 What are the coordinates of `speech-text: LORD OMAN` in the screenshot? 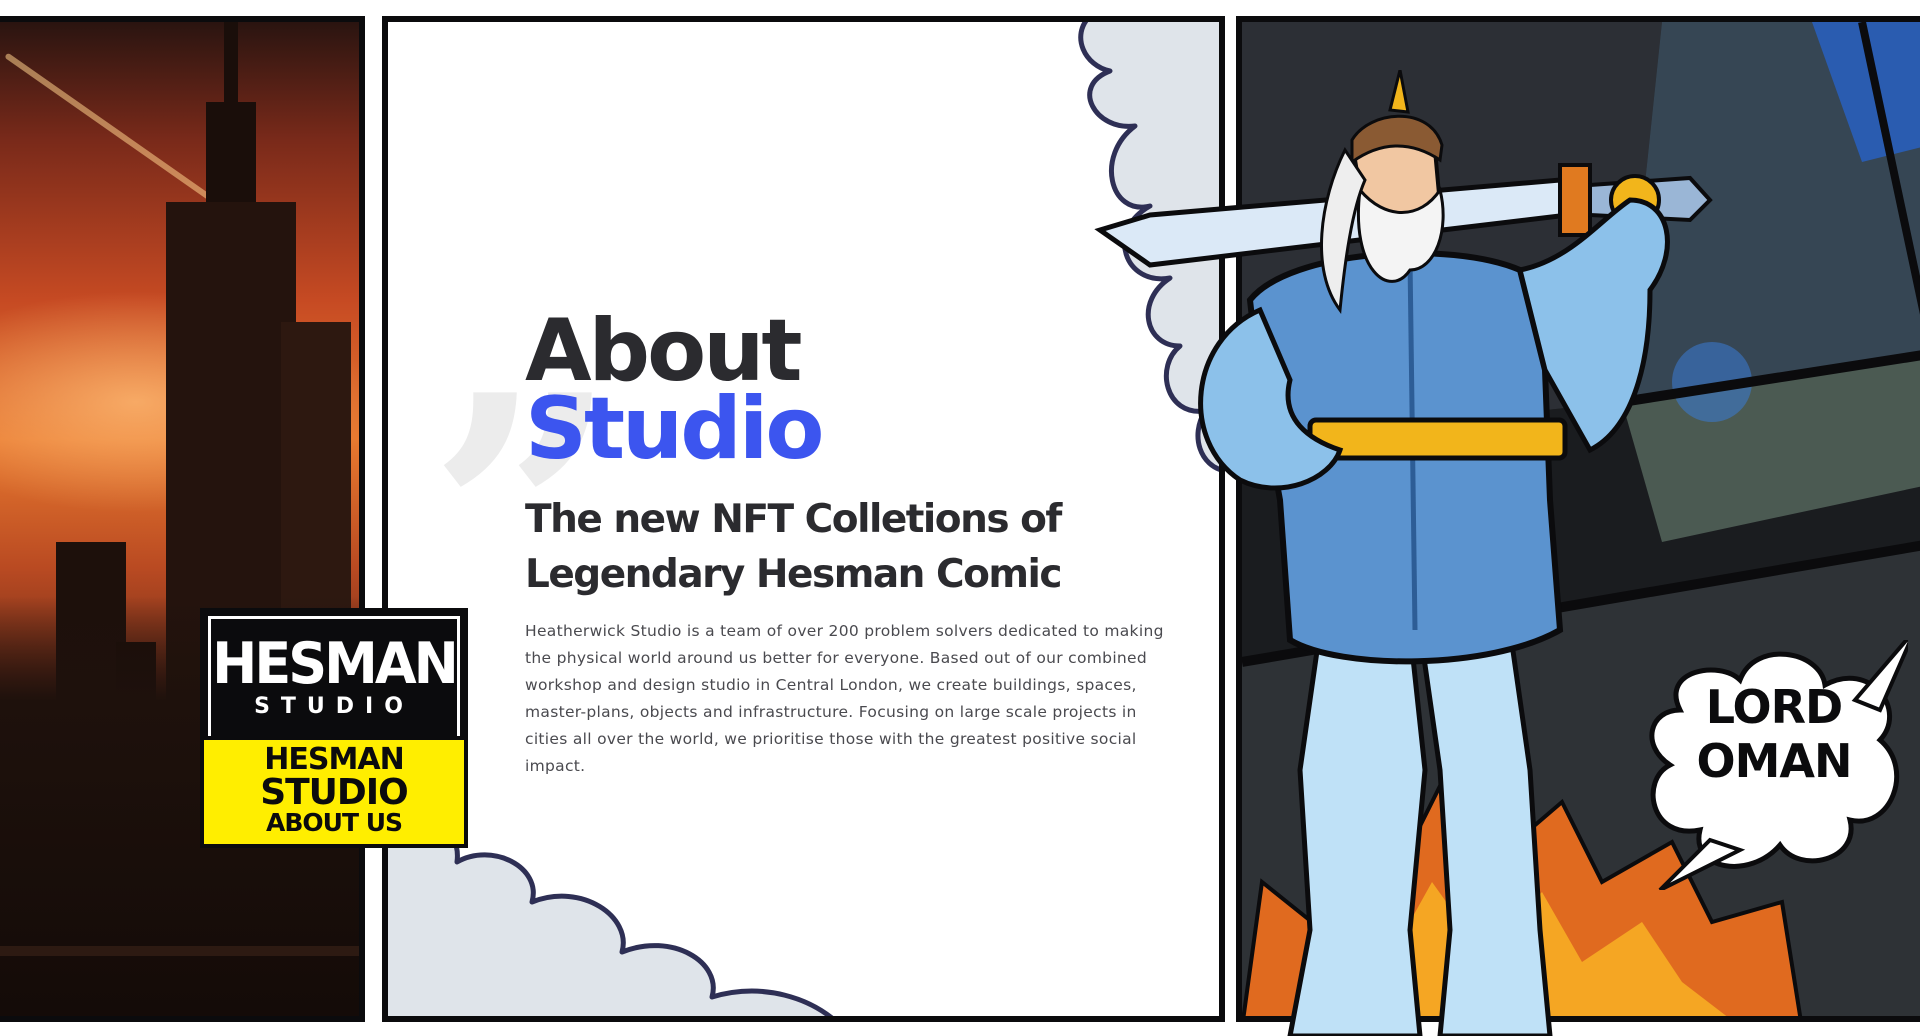 It's located at (1774, 734).